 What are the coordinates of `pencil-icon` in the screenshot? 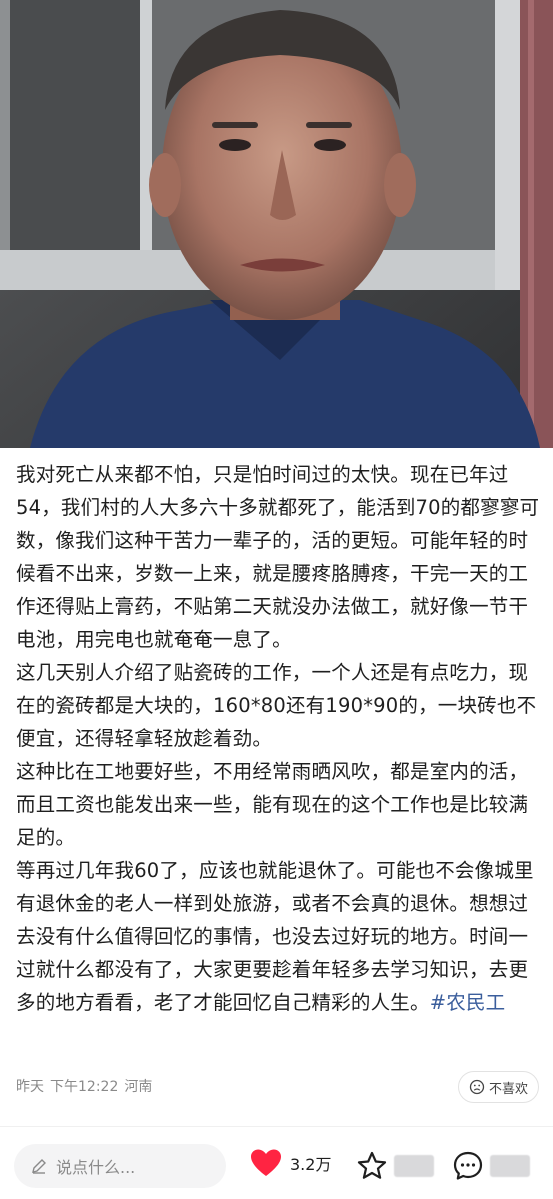 It's located at (39, 1166).